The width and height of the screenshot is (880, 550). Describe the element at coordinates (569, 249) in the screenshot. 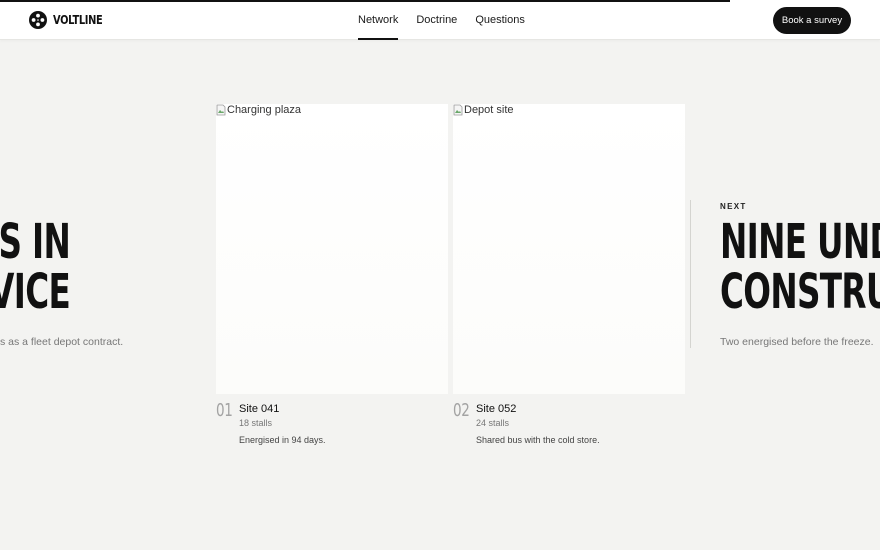

I see `site-image: Depot site` at that location.